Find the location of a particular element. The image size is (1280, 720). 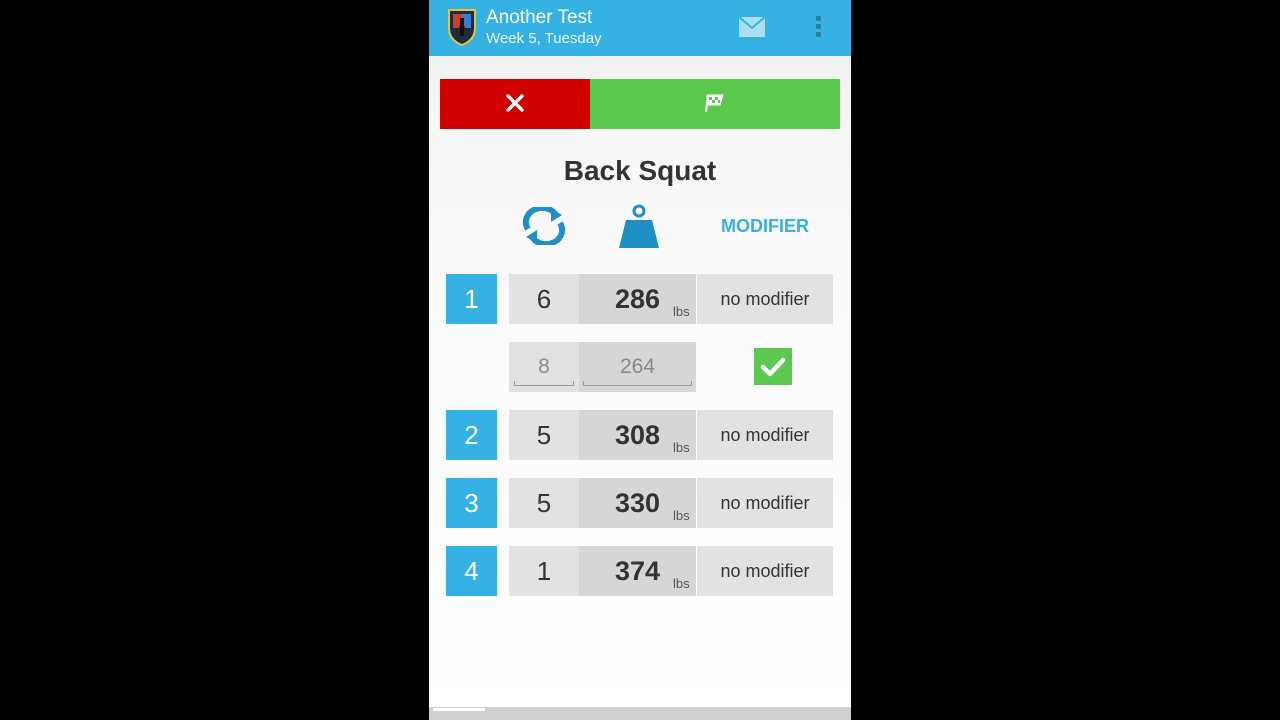

set-row: 1 6 286 lbs no modifier is located at coordinates (640, 299).